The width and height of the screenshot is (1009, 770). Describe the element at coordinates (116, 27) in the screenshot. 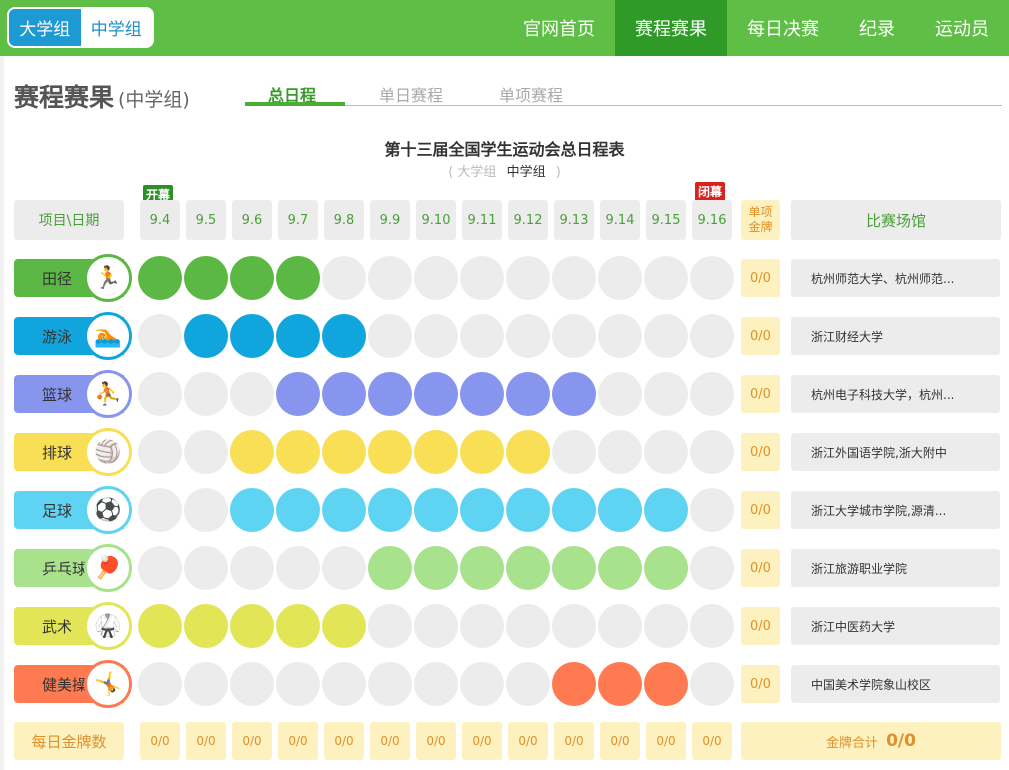

I see `middle-school-group-toggle: 中学组` at that location.